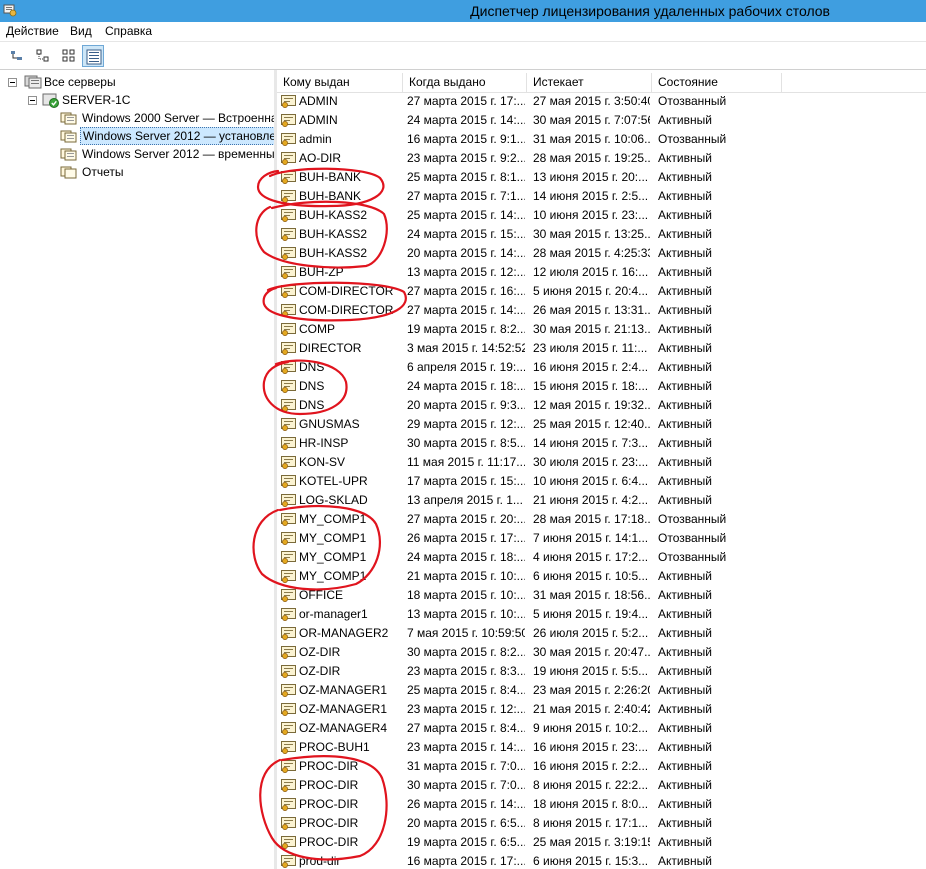 The width and height of the screenshot is (926, 869). What do you see at coordinates (137, 172) in the screenshot?
I see `tree-node-reports: Отчеты` at bounding box center [137, 172].